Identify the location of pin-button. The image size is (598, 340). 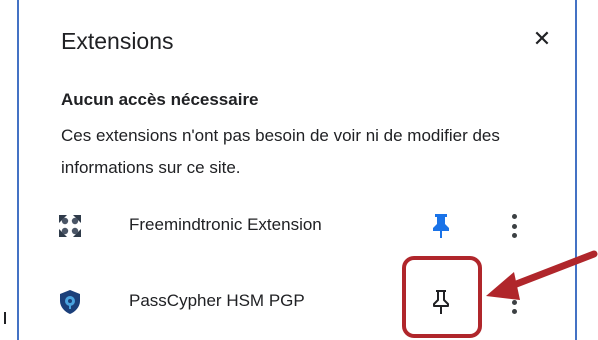
(441, 226).